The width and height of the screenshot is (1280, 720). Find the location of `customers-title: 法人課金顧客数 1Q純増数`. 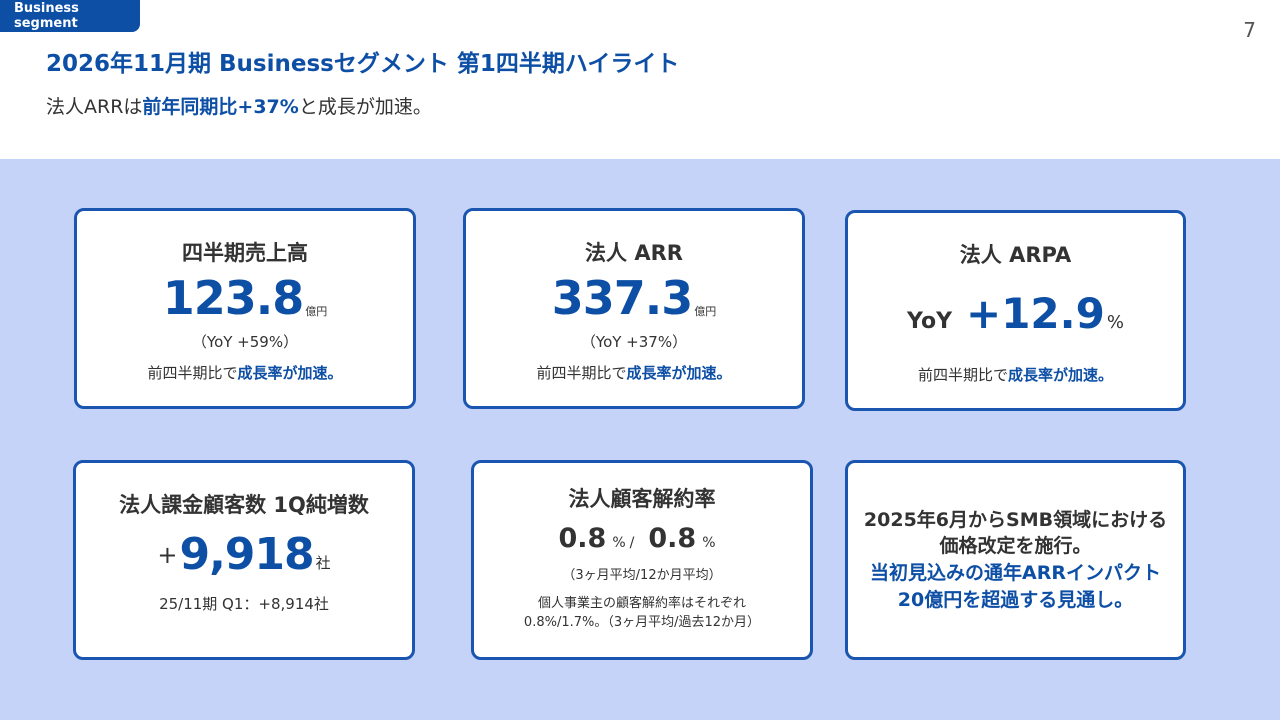

customers-title: 法人課金顧客数 1Q純増数 is located at coordinates (244, 505).